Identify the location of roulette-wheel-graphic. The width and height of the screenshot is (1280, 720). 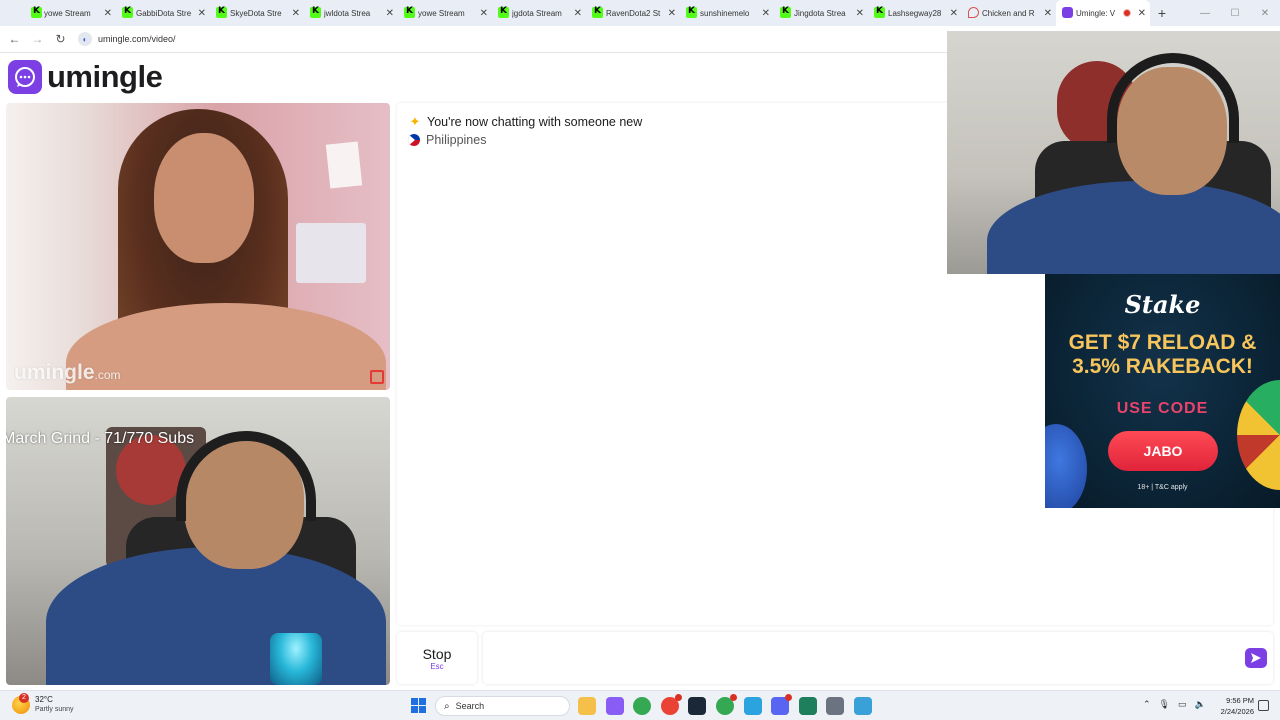
(1258, 435).